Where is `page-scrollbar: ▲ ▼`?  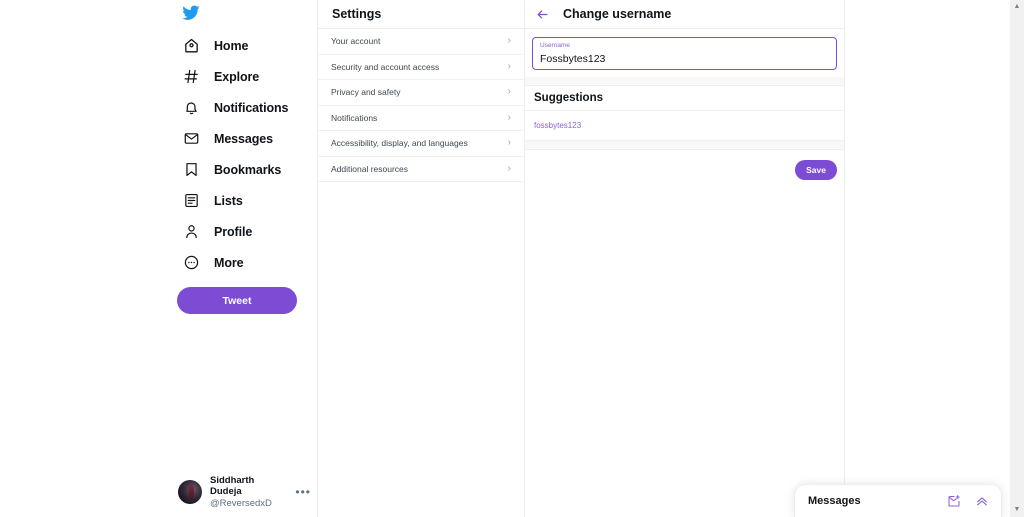
page-scrollbar: ▲ ▼ is located at coordinates (1017, 258).